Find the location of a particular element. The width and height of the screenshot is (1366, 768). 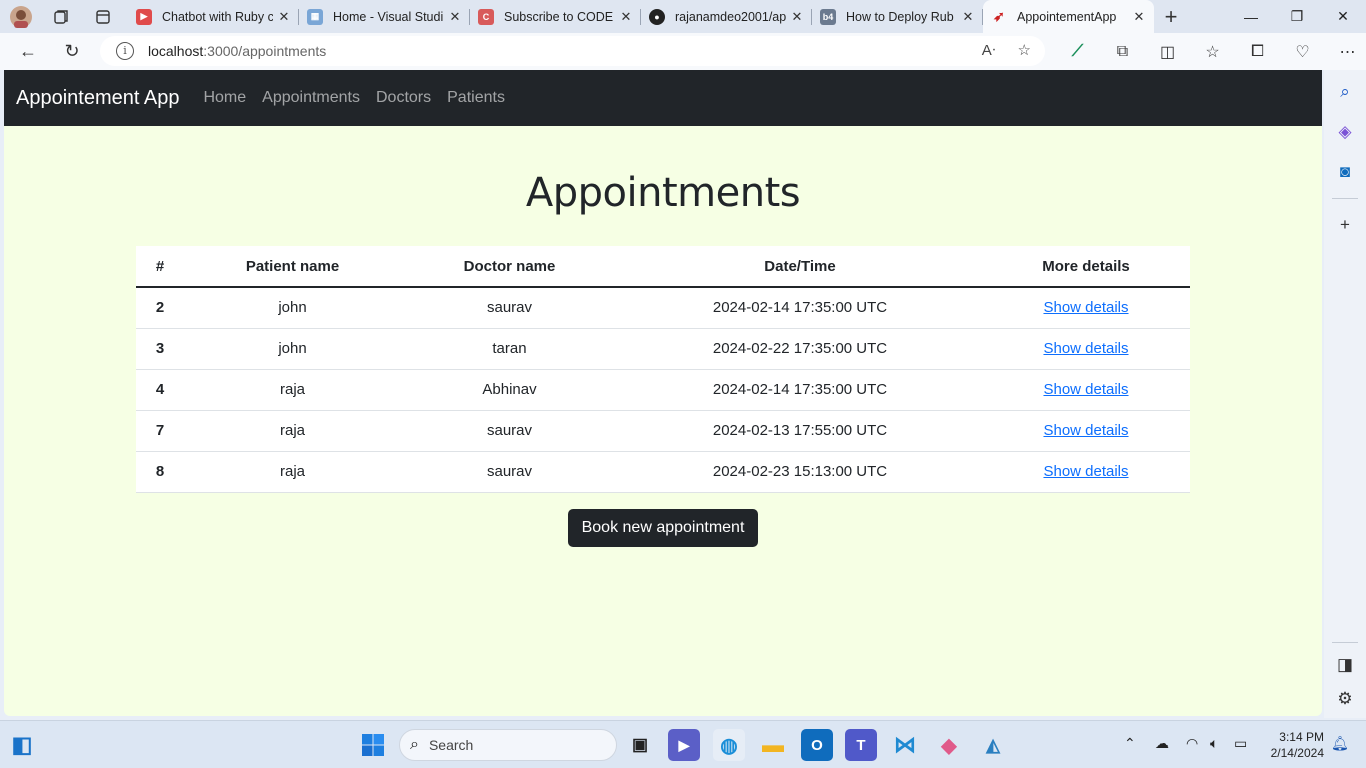

minimize-icon: — is located at coordinates (1251, 16).